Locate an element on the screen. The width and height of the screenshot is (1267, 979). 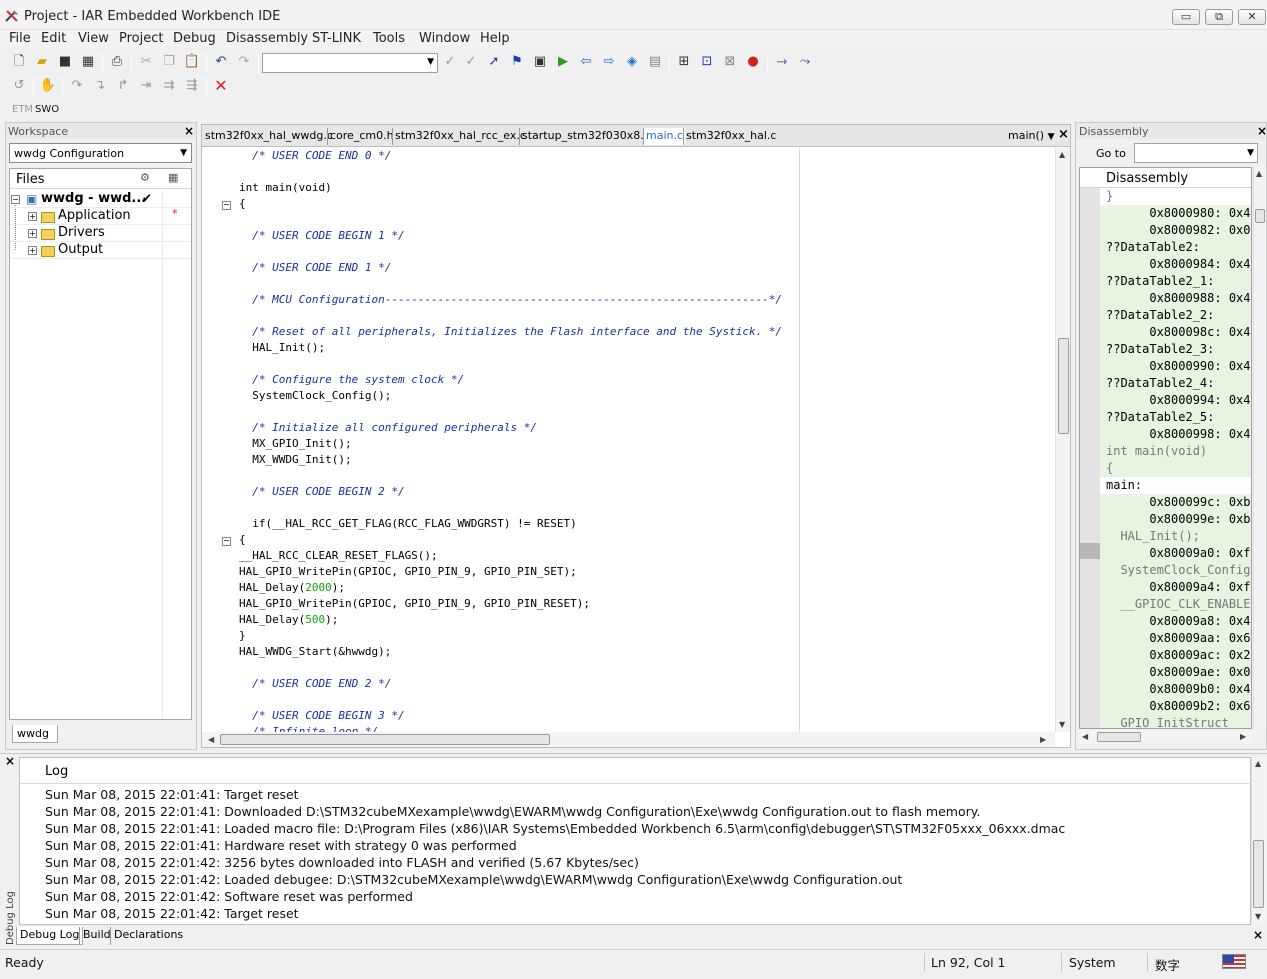
reset-button: ↺ is located at coordinates (19, 86).